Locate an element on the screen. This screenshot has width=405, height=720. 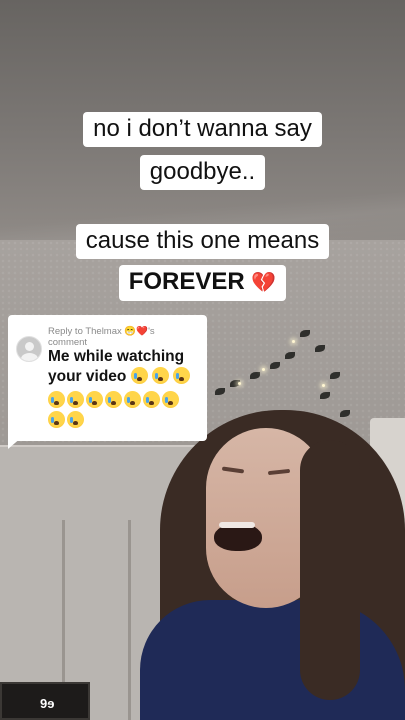
comment-text: Me while watching your video is located at coordinates (126, 367).